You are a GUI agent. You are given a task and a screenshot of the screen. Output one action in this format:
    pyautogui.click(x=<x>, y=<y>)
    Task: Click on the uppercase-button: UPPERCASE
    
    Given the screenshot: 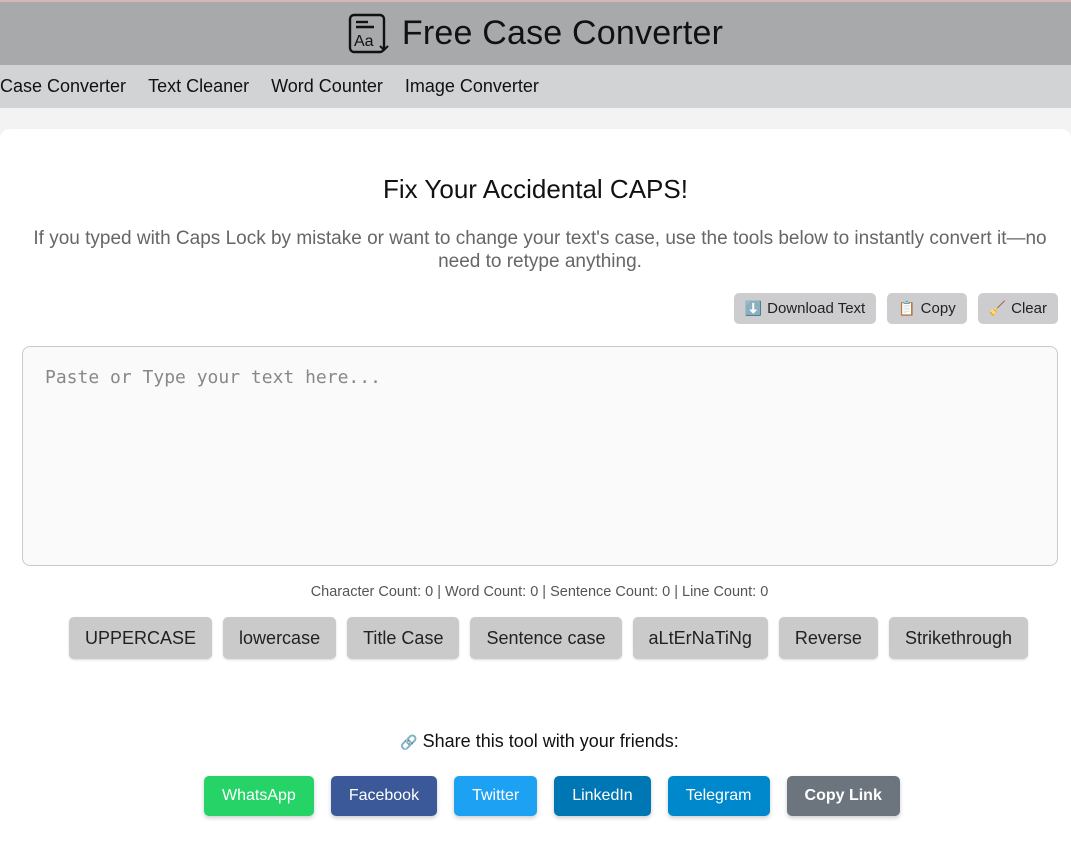 What is the action you would take?
    pyautogui.click(x=141, y=638)
    